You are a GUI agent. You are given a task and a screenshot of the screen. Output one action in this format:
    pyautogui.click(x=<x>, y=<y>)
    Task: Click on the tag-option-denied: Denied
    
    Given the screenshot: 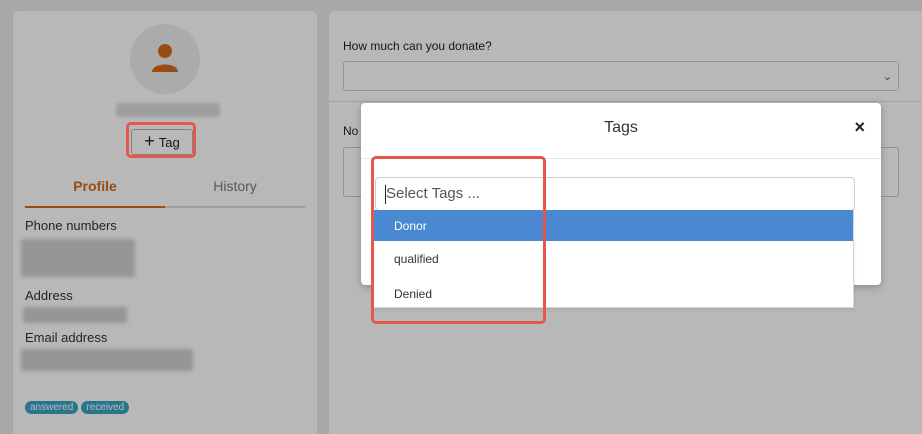 What is the action you would take?
    pyautogui.click(x=613, y=293)
    